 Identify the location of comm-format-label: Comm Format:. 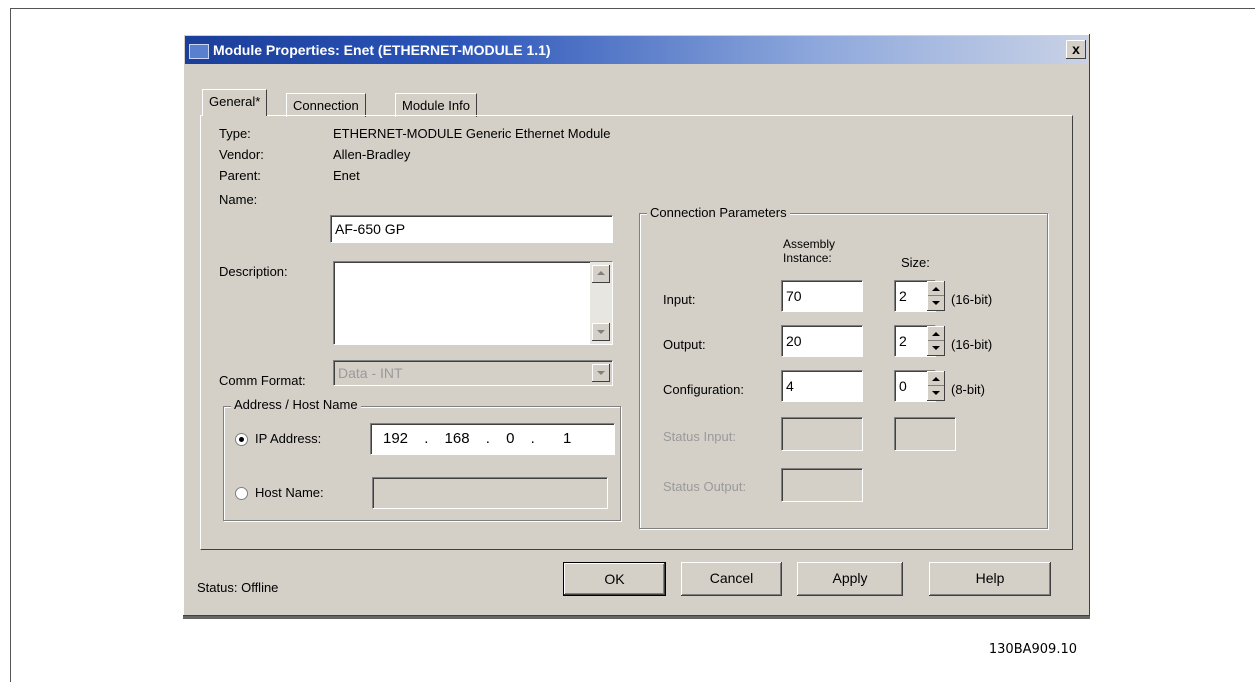
(262, 380).